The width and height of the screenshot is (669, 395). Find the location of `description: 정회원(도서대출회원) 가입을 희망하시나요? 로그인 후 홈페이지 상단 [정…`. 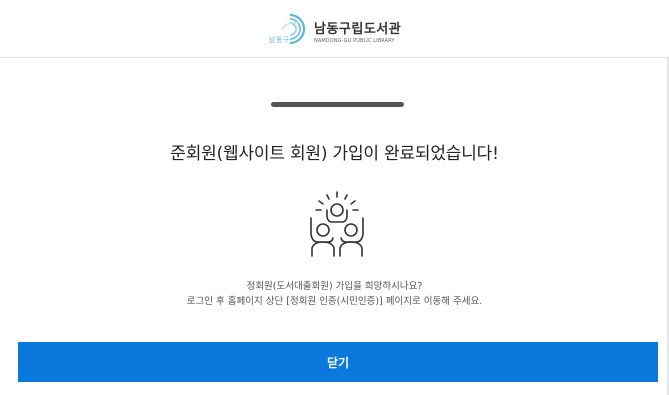

description: 정회원(도서대출회원) 가입을 희망하시나요? 로그인 후 홈페이지 상단 [정… is located at coordinates (334, 294).